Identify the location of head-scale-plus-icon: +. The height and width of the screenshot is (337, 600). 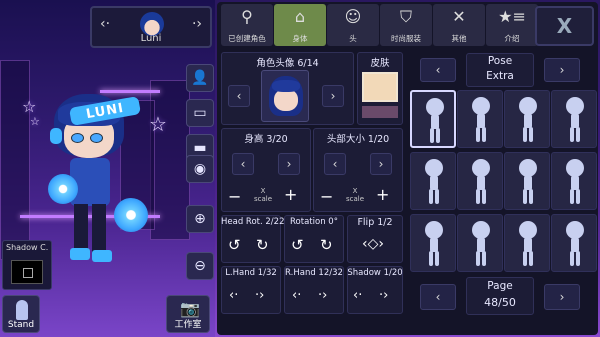
(382, 194).